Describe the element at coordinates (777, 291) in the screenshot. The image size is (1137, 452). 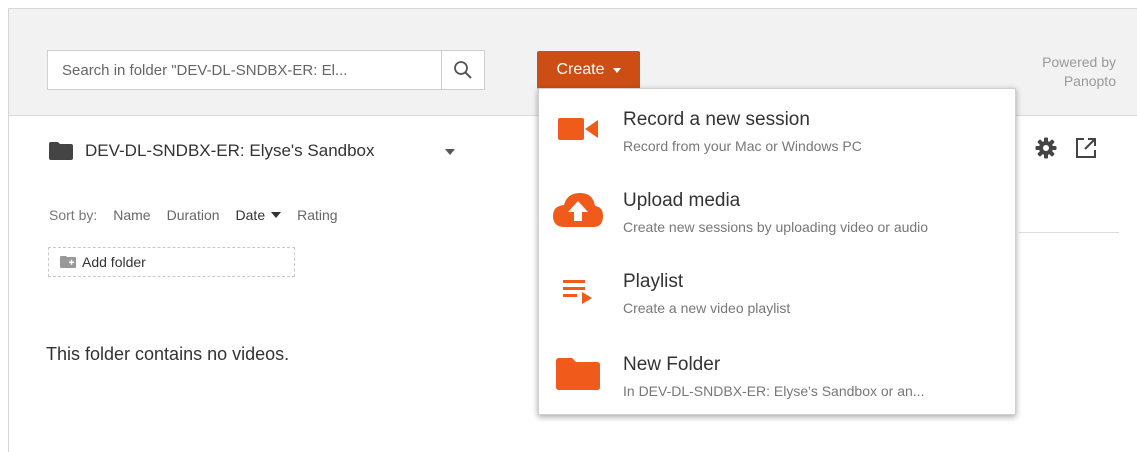
I see `menu-item-playlist: Playlist Create a new video playlist` at that location.